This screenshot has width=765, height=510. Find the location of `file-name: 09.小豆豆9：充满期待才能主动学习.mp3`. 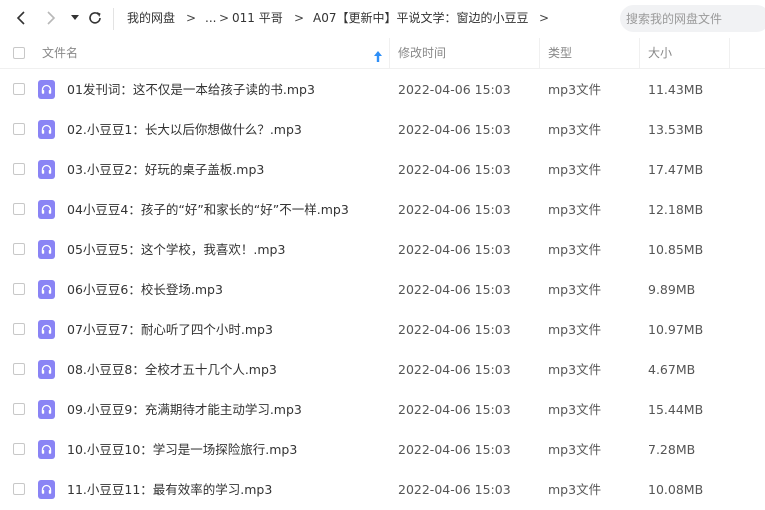

file-name: 09.小豆豆9：充满期待才能主动学习.mp3 is located at coordinates (184, 410).